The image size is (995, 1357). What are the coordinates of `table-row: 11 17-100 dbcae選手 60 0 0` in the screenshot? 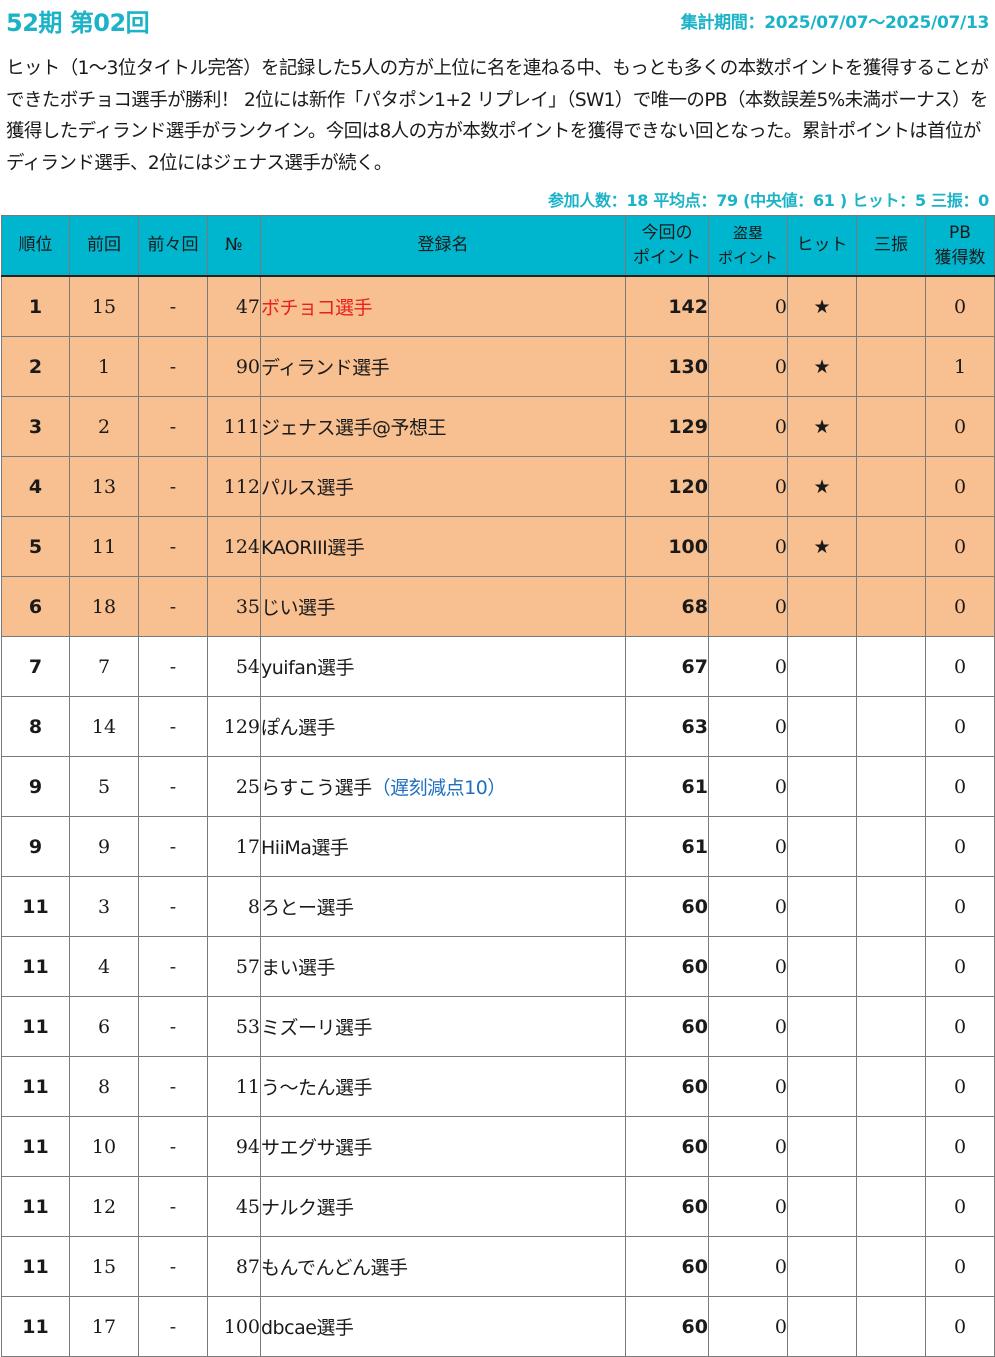 It's located at (498, 1326).